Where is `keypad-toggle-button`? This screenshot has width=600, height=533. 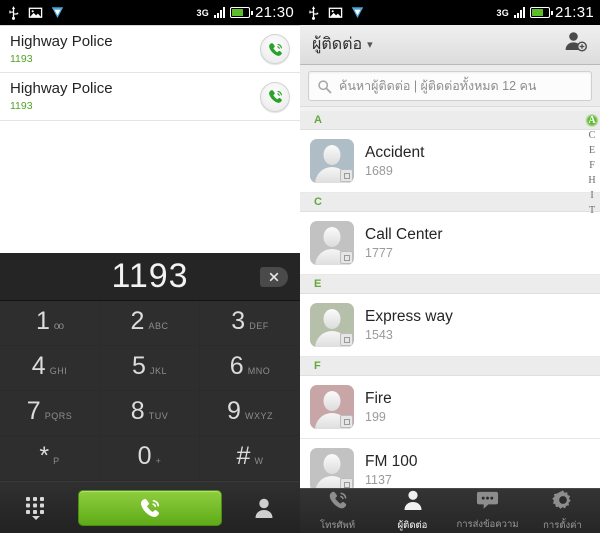 keypad-toggle-button is located at coordinates (36, 508).